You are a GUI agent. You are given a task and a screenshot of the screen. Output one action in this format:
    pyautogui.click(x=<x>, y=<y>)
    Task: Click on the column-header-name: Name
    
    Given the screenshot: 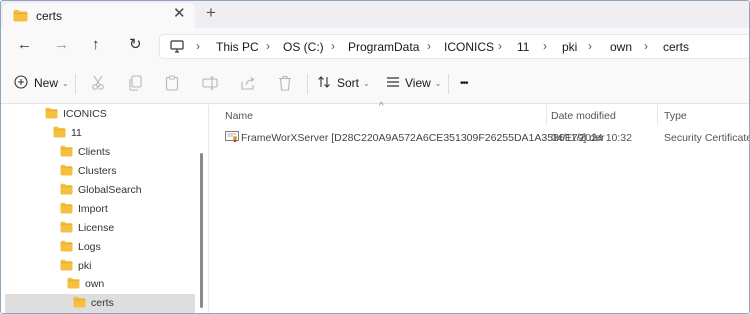 What is the action you would take?
    pyautogui.click(x=239, y=116)
    